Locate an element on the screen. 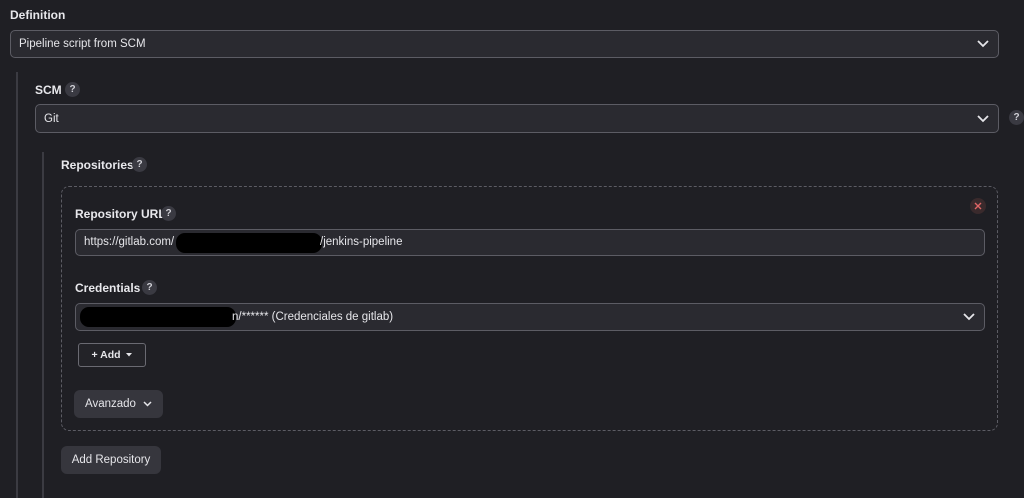 Image resolution: width=1024 pixels, height=498 pixels. credentials-select-value: n/****** (Credenciales de gitlab) is located at coordinates (313, 317).